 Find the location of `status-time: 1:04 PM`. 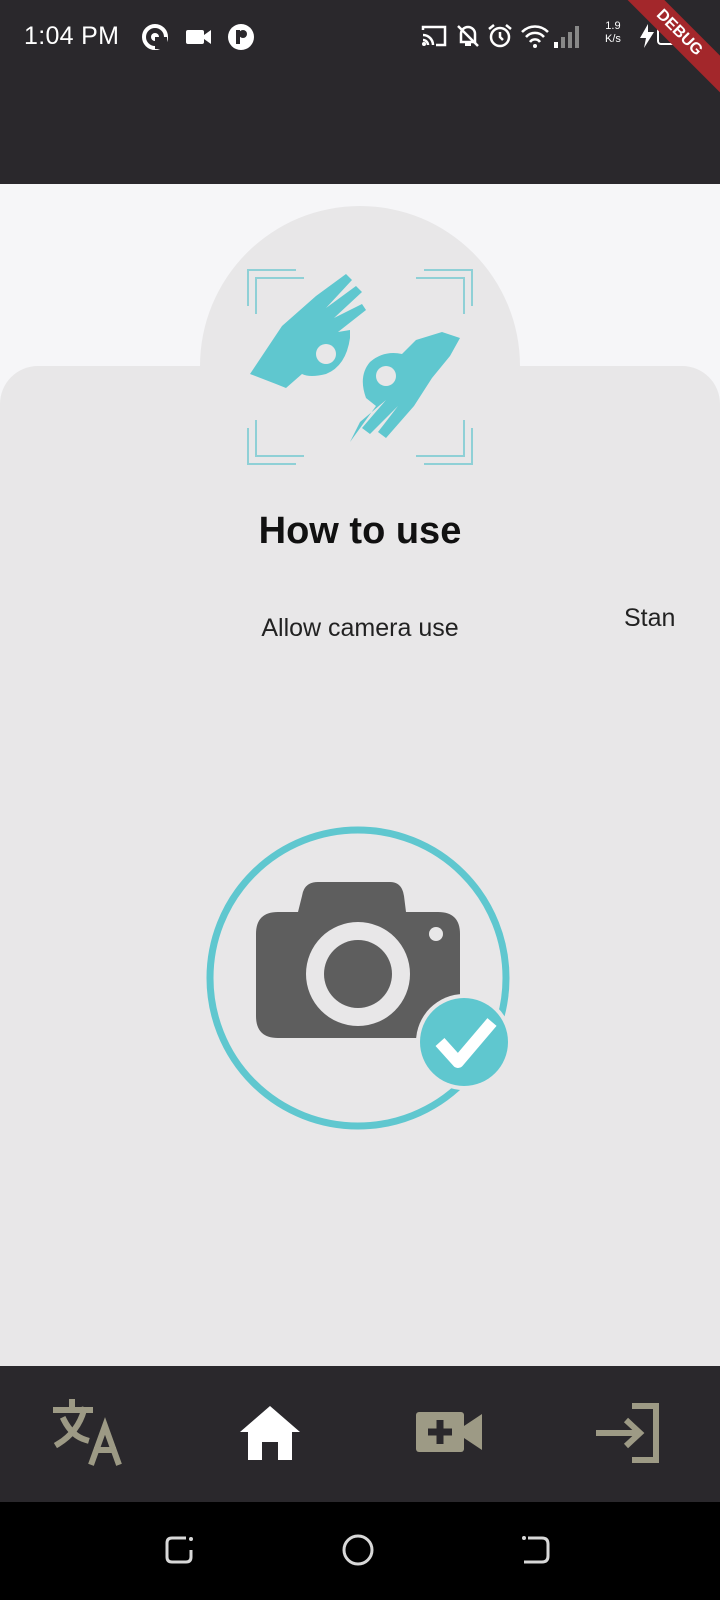

status-time: 1:04 PM is located at coordinates (72, 36).